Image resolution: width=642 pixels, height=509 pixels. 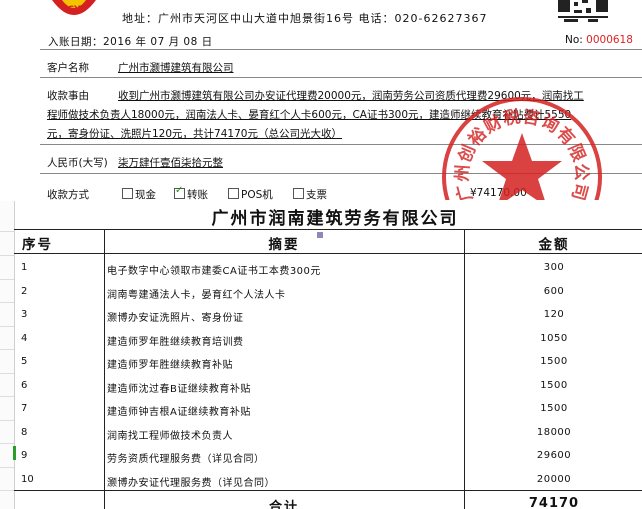 What do you see at coordinates (321, 481) in the screenshot?
I see `table-row: 10 灏博办安证代理服务费（详见合同） 20000` at bounding box center [321, 481].